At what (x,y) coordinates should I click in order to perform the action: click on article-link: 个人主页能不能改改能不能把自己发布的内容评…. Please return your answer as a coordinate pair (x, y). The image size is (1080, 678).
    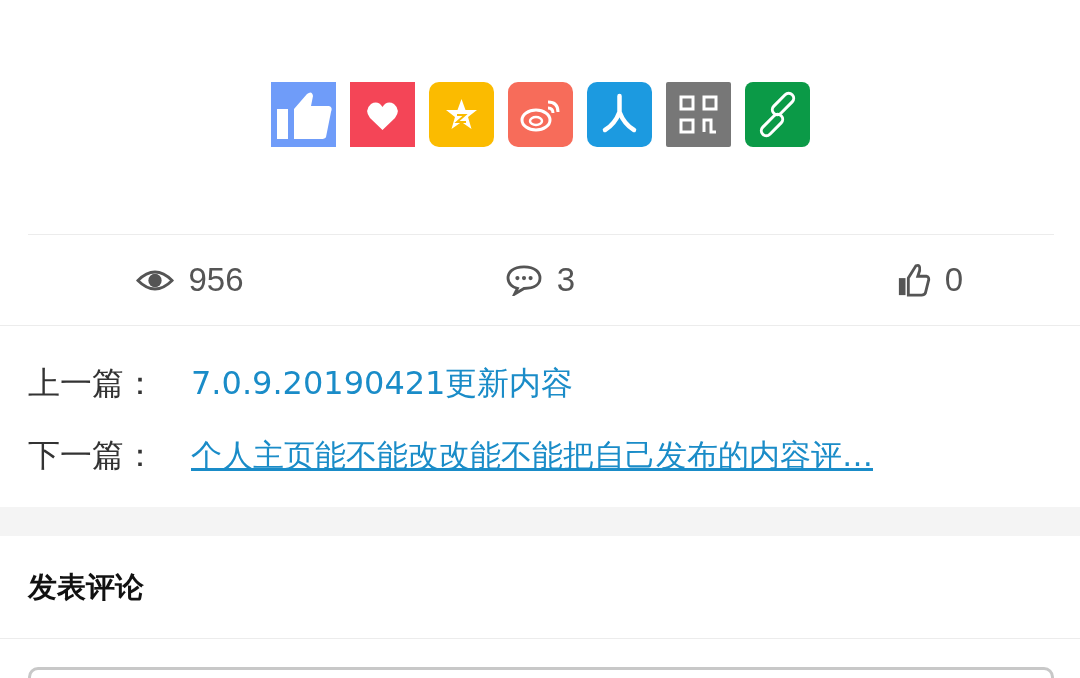
    Looking at the image, I should click on (532, 455).